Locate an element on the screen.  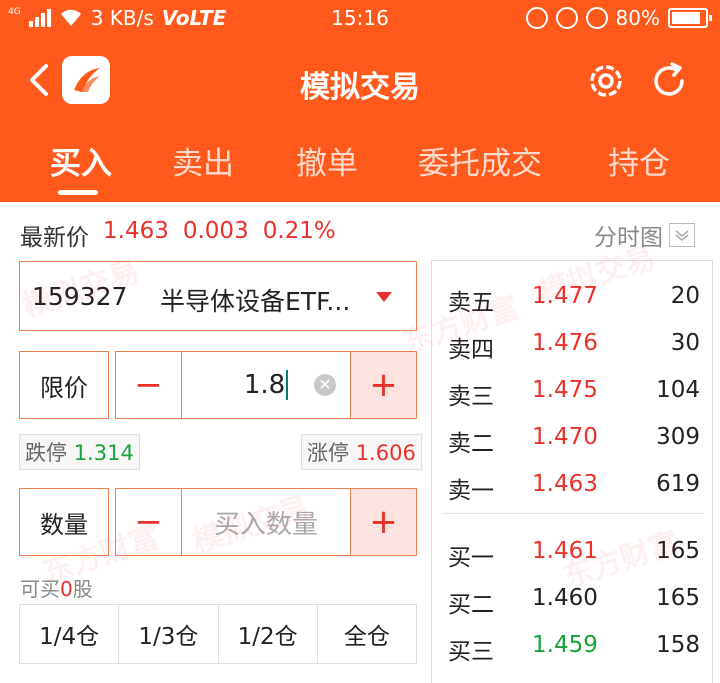
limit-up-badge: 涨停 1.606 is located at coordinates (361, 452).